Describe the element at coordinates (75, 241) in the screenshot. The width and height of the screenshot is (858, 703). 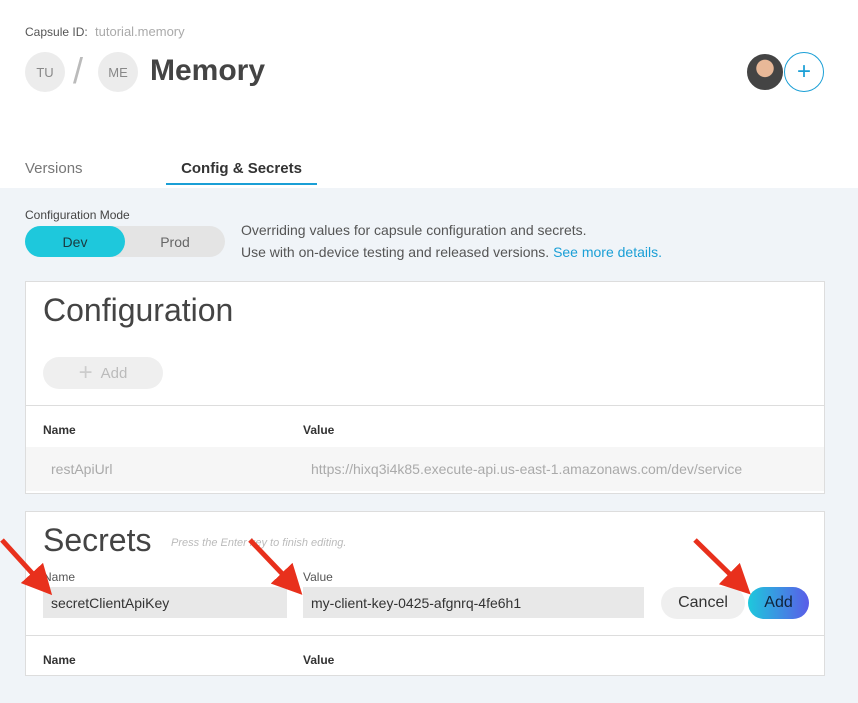
I see `mode-option-dev: Dev` at that location.